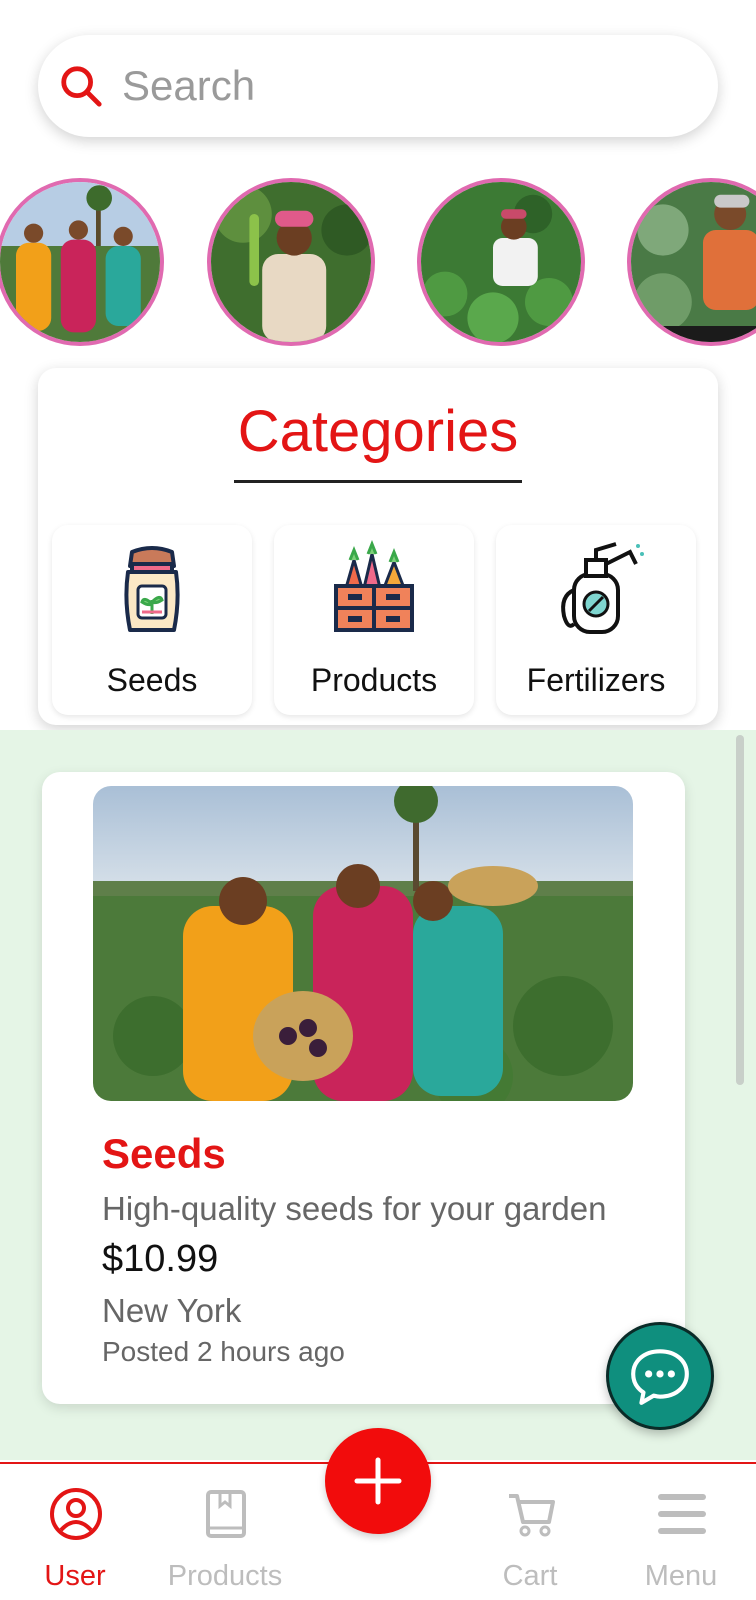 Image resolution: width=756 pixels, height=1600 pixels. I want to click on product-title: Seeds, so click(164, 1153).